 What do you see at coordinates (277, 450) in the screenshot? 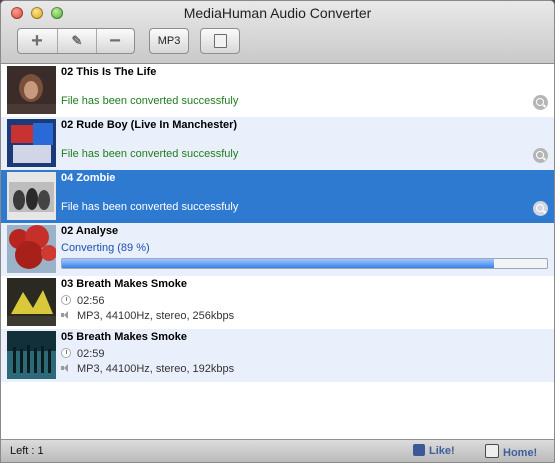
I see `status-bar: Left : 1 Like! Home!` at bounding box center [277, 450].